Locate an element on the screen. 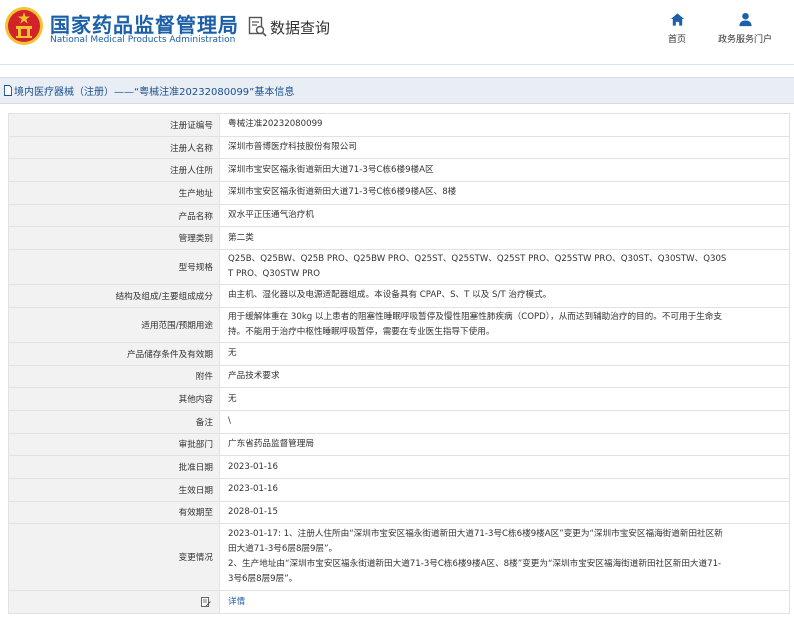 This screenshot has width=794, height=640. row-label: 注册证编号 is located at coordinates (114, 125).